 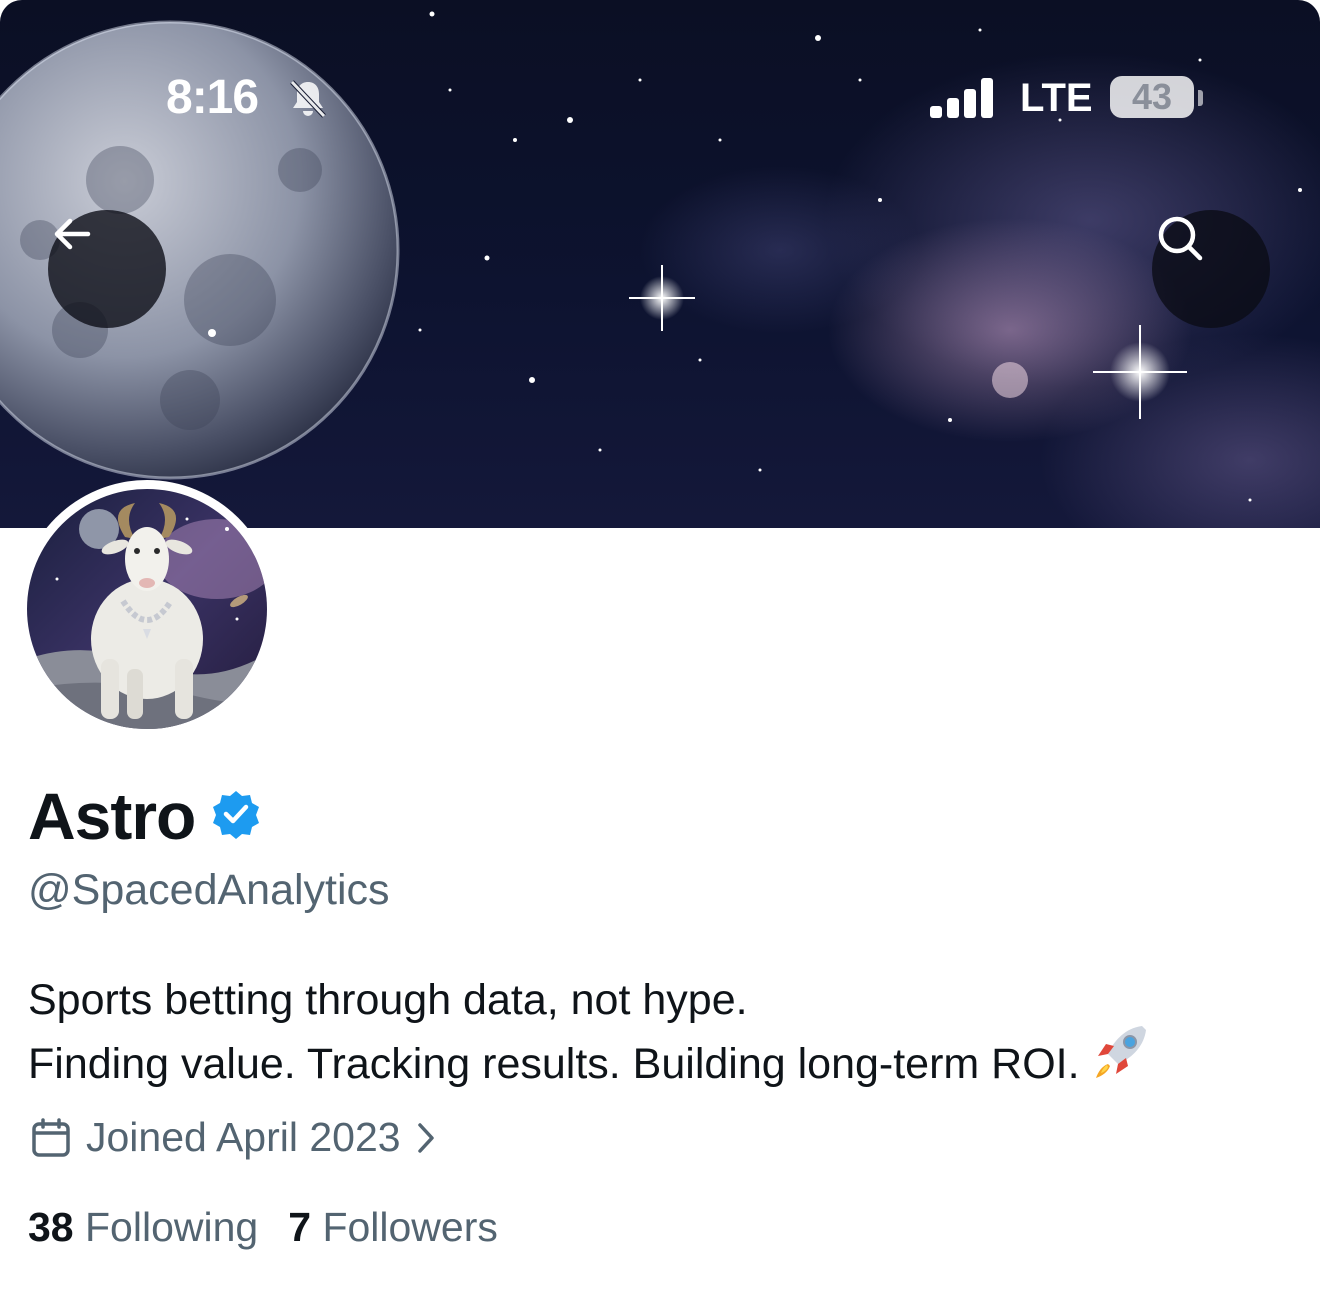 I want to click on calendar-icon, so click(x=51, y=1137).